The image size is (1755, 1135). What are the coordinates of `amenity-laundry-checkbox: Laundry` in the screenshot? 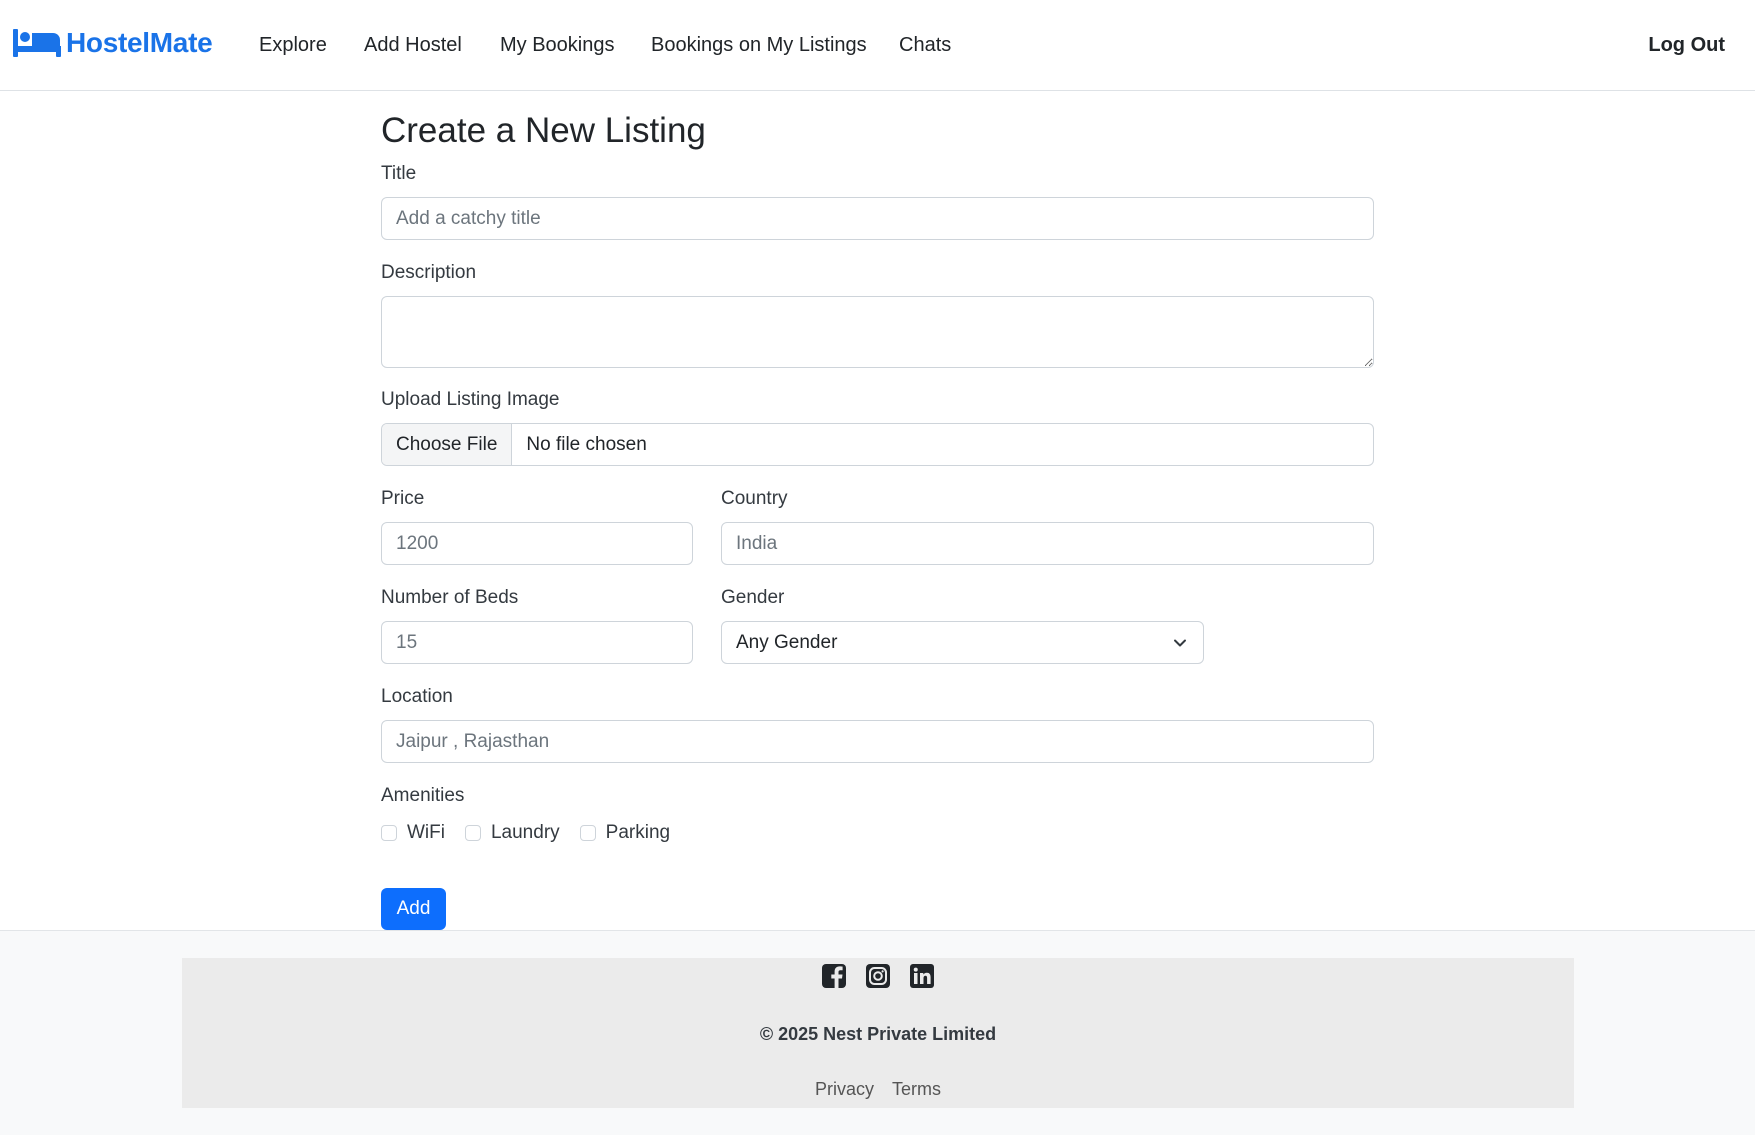 It's located at (512, 833).